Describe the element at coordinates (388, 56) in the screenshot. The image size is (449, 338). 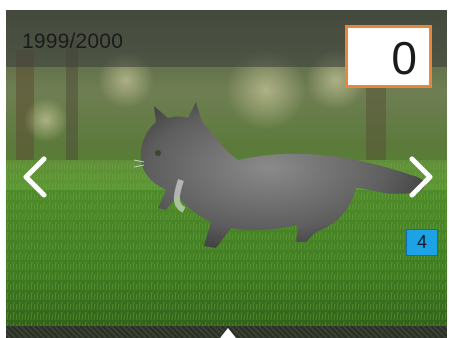
I see `copies-field: 0` at that location.